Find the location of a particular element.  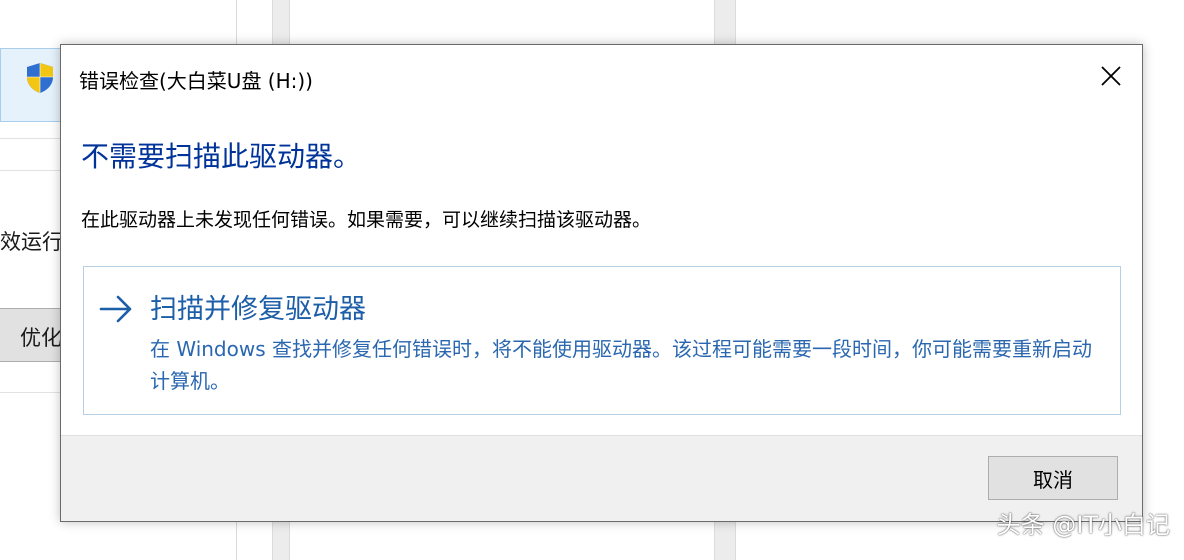

background-optimize-label: 优化 is located at coordinates (41, 338).